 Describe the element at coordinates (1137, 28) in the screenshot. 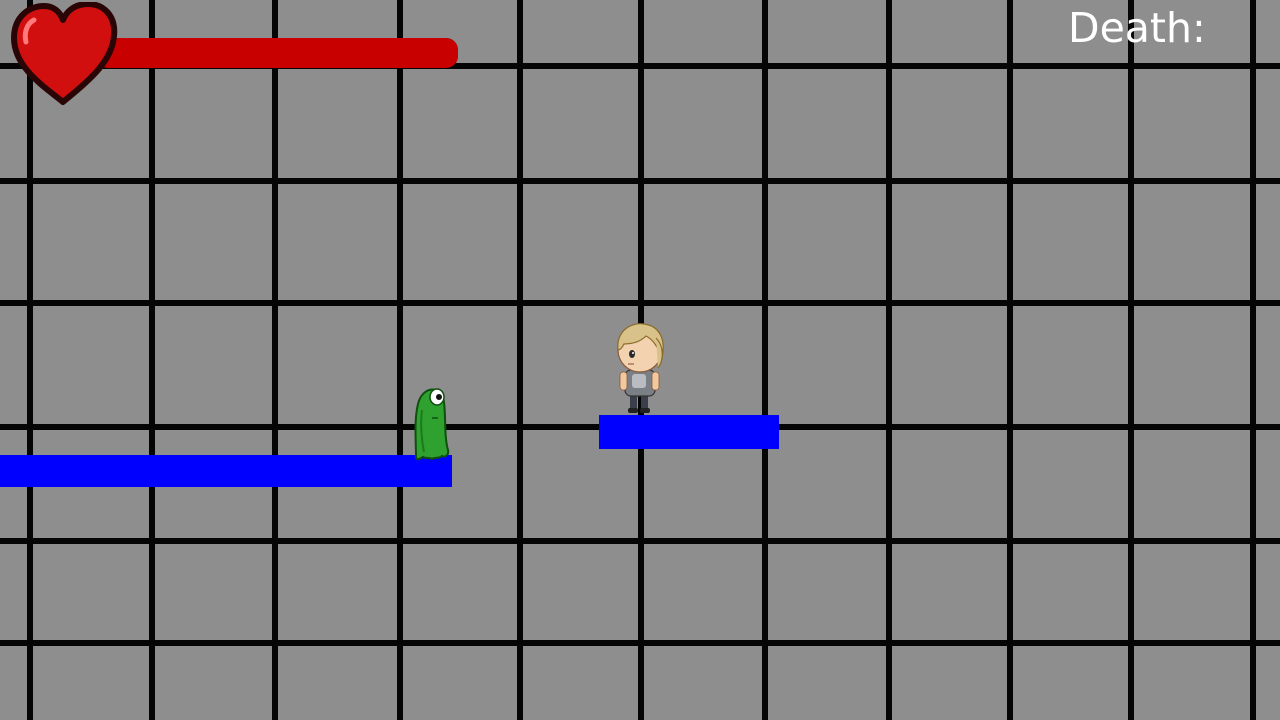

I see `death-counter-label: Death:` at that location.